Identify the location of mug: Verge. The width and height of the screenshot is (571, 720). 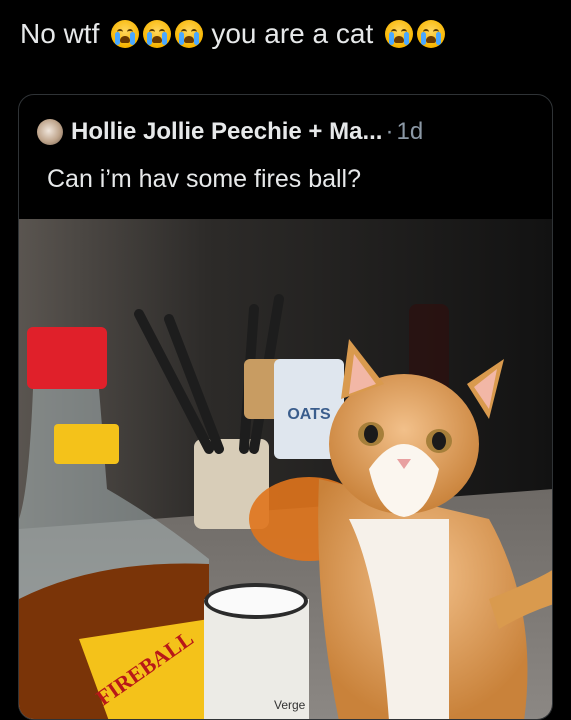
(256, 651).